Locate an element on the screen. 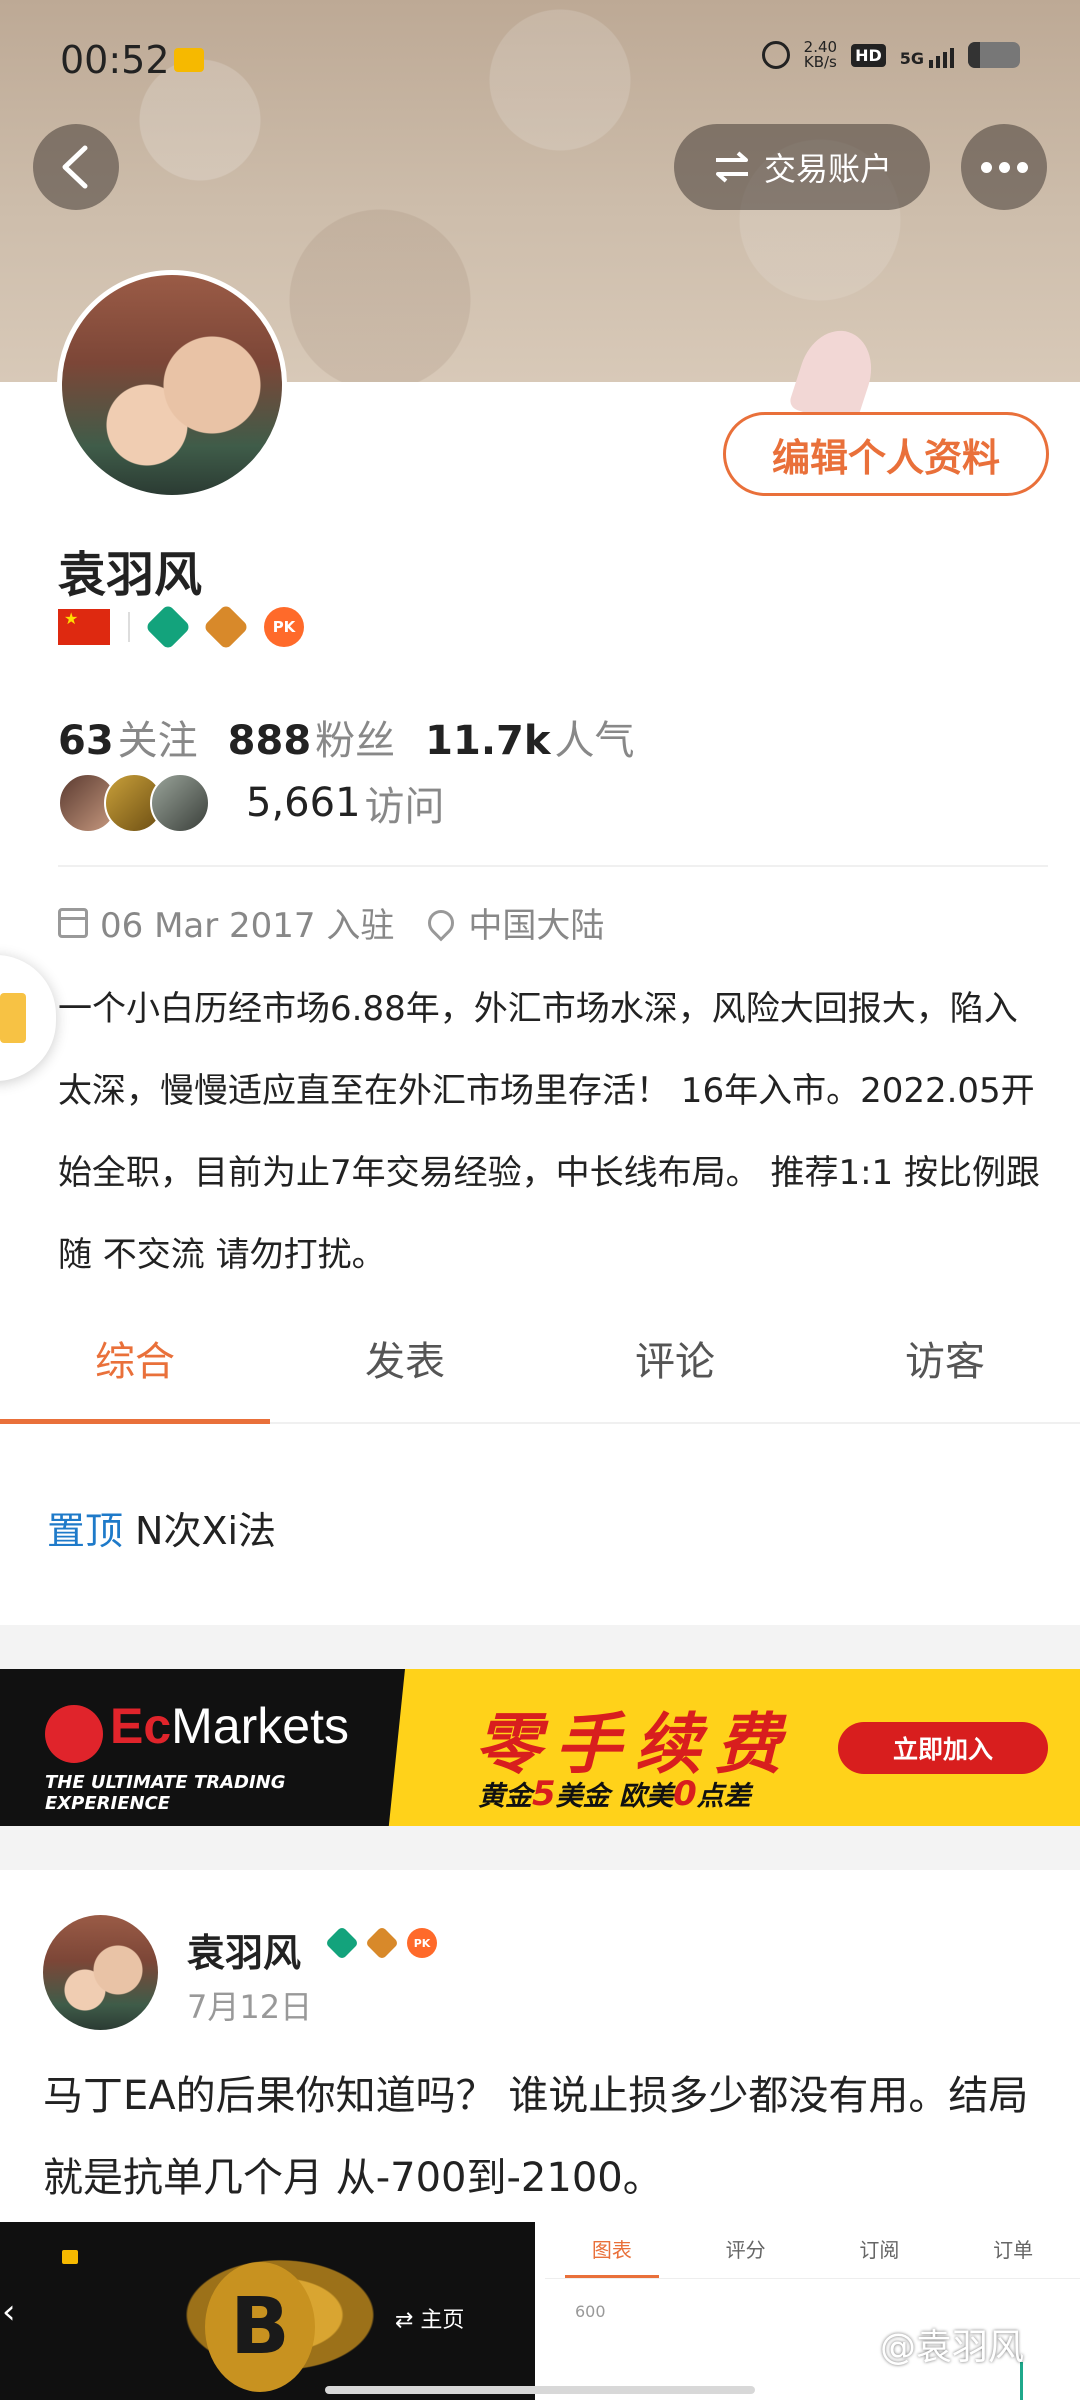 Image resolution: width=1080 pixels, height=2400 pixels. image-home-label: ⇄ 主页 is located at coordinates (430, 2320).